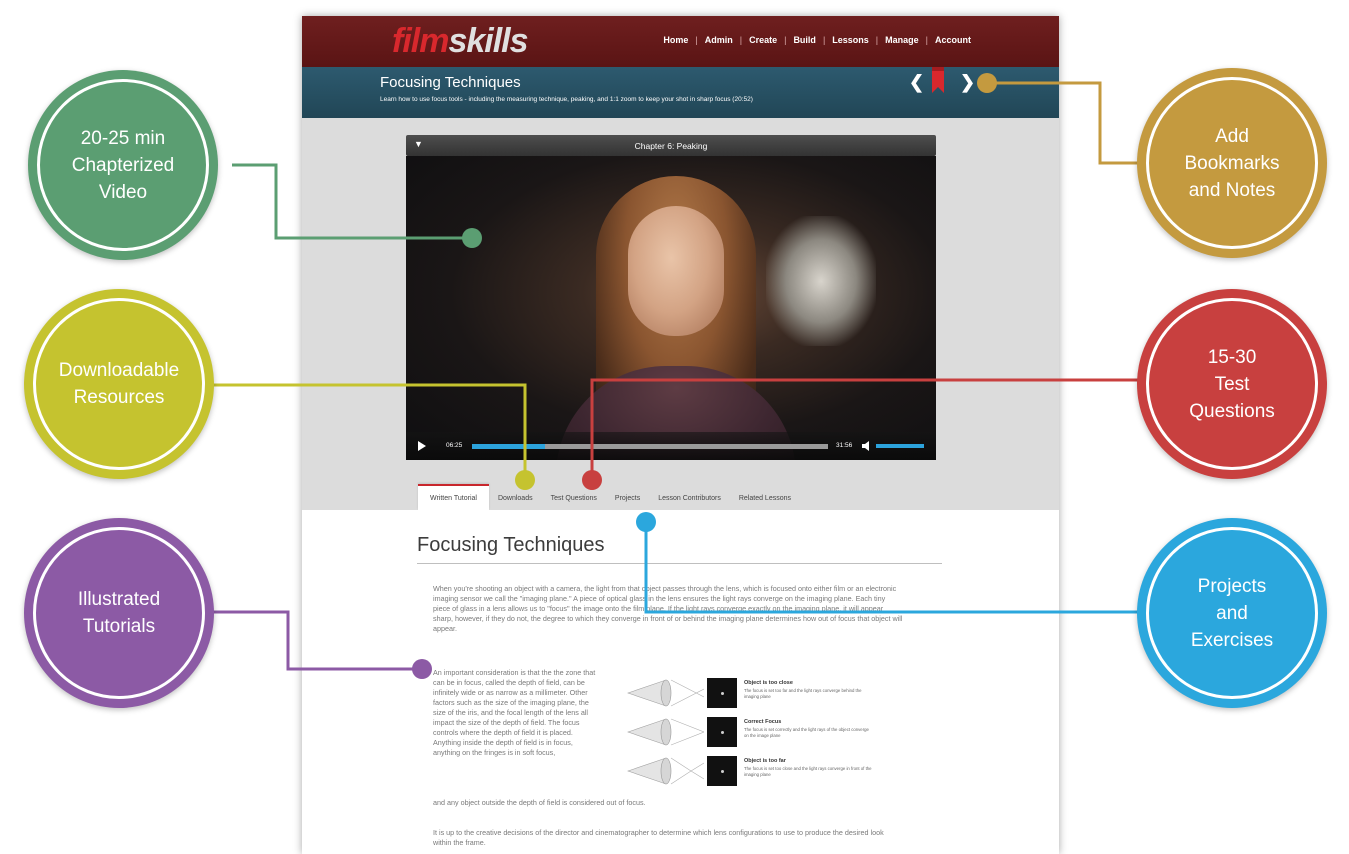  Describe the element at coordinates (119, 613) in the screenshot. I see `callout-illustrated-tutorials: Illustrated Tutorials` at that location.